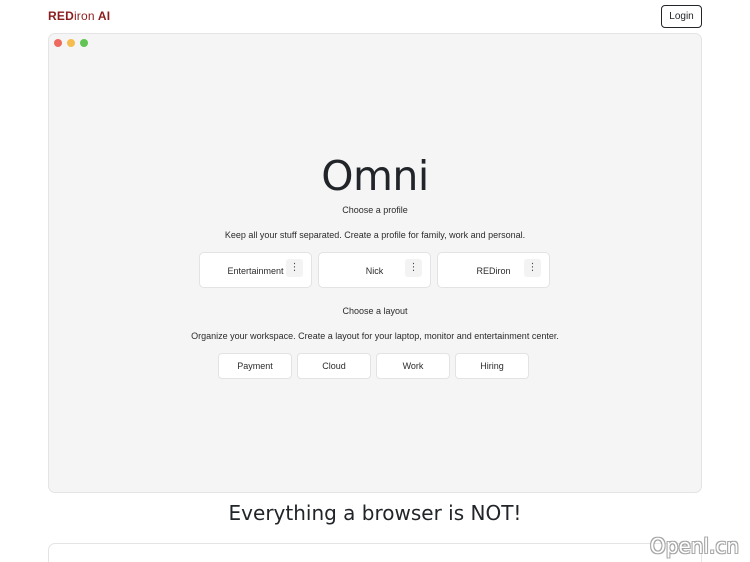 This screenshot has height=562, width=750. Describe the element at coordinates (492, 366) in the screenshot. I see `layout-button-hiring: Hiring` at that location.